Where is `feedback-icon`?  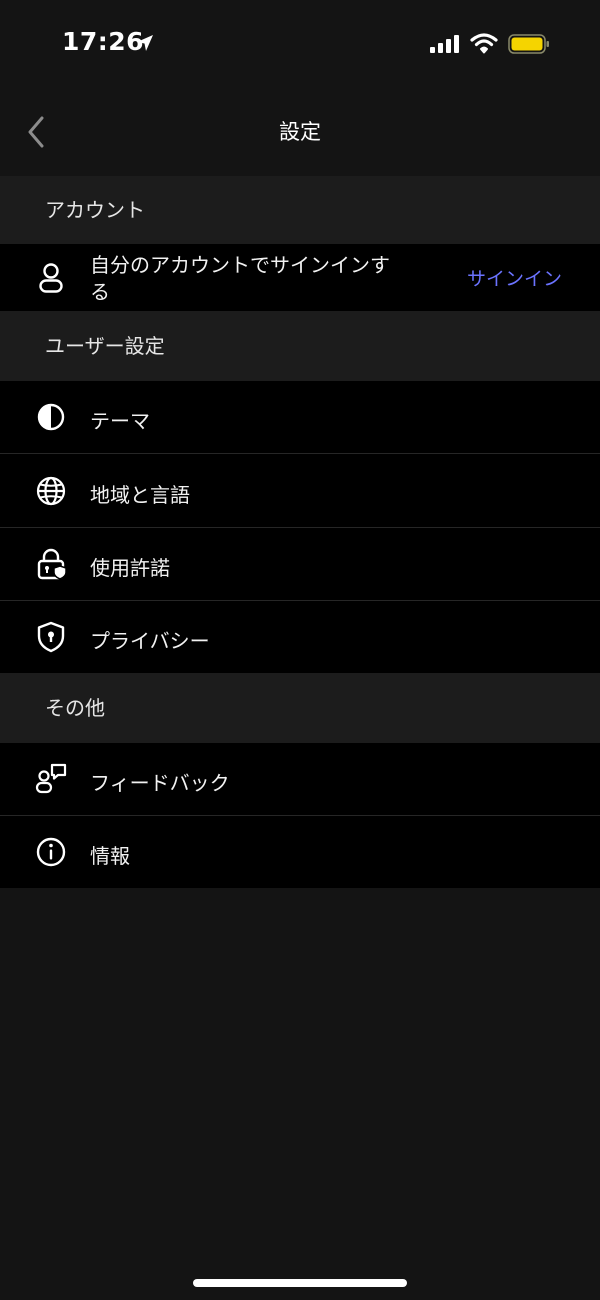
feedback-icon is located at coordinates (51, 778).